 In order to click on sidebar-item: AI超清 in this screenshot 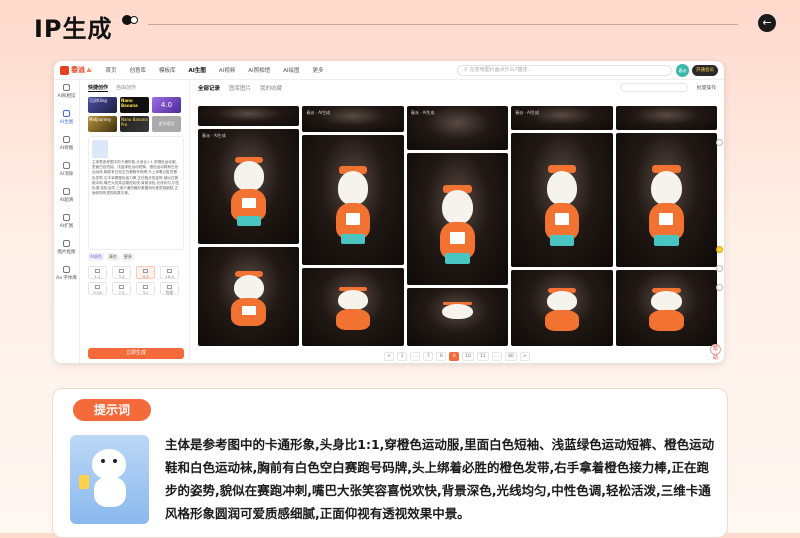, I will do `click(66, 197)`.